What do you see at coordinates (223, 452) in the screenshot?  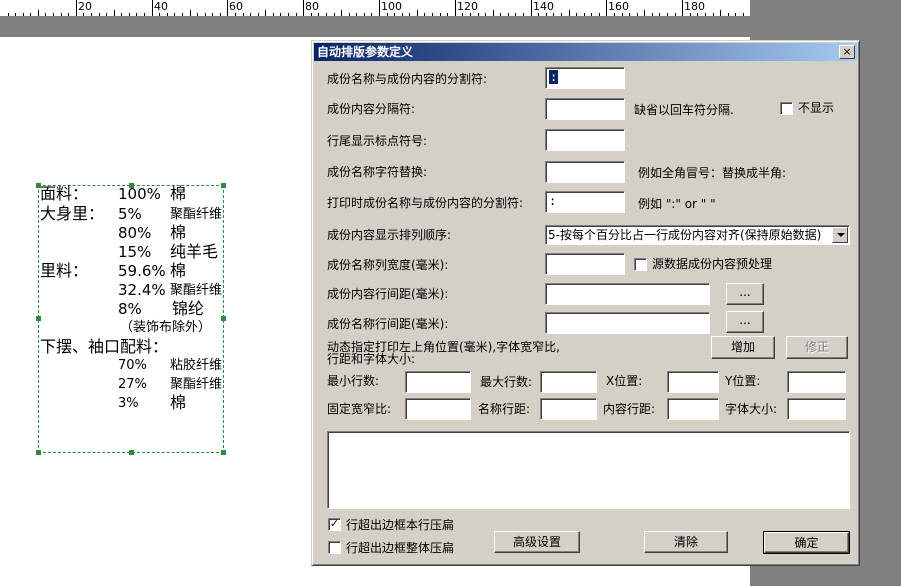 I see `resize-handle-br` at bounding box center [223, 452].